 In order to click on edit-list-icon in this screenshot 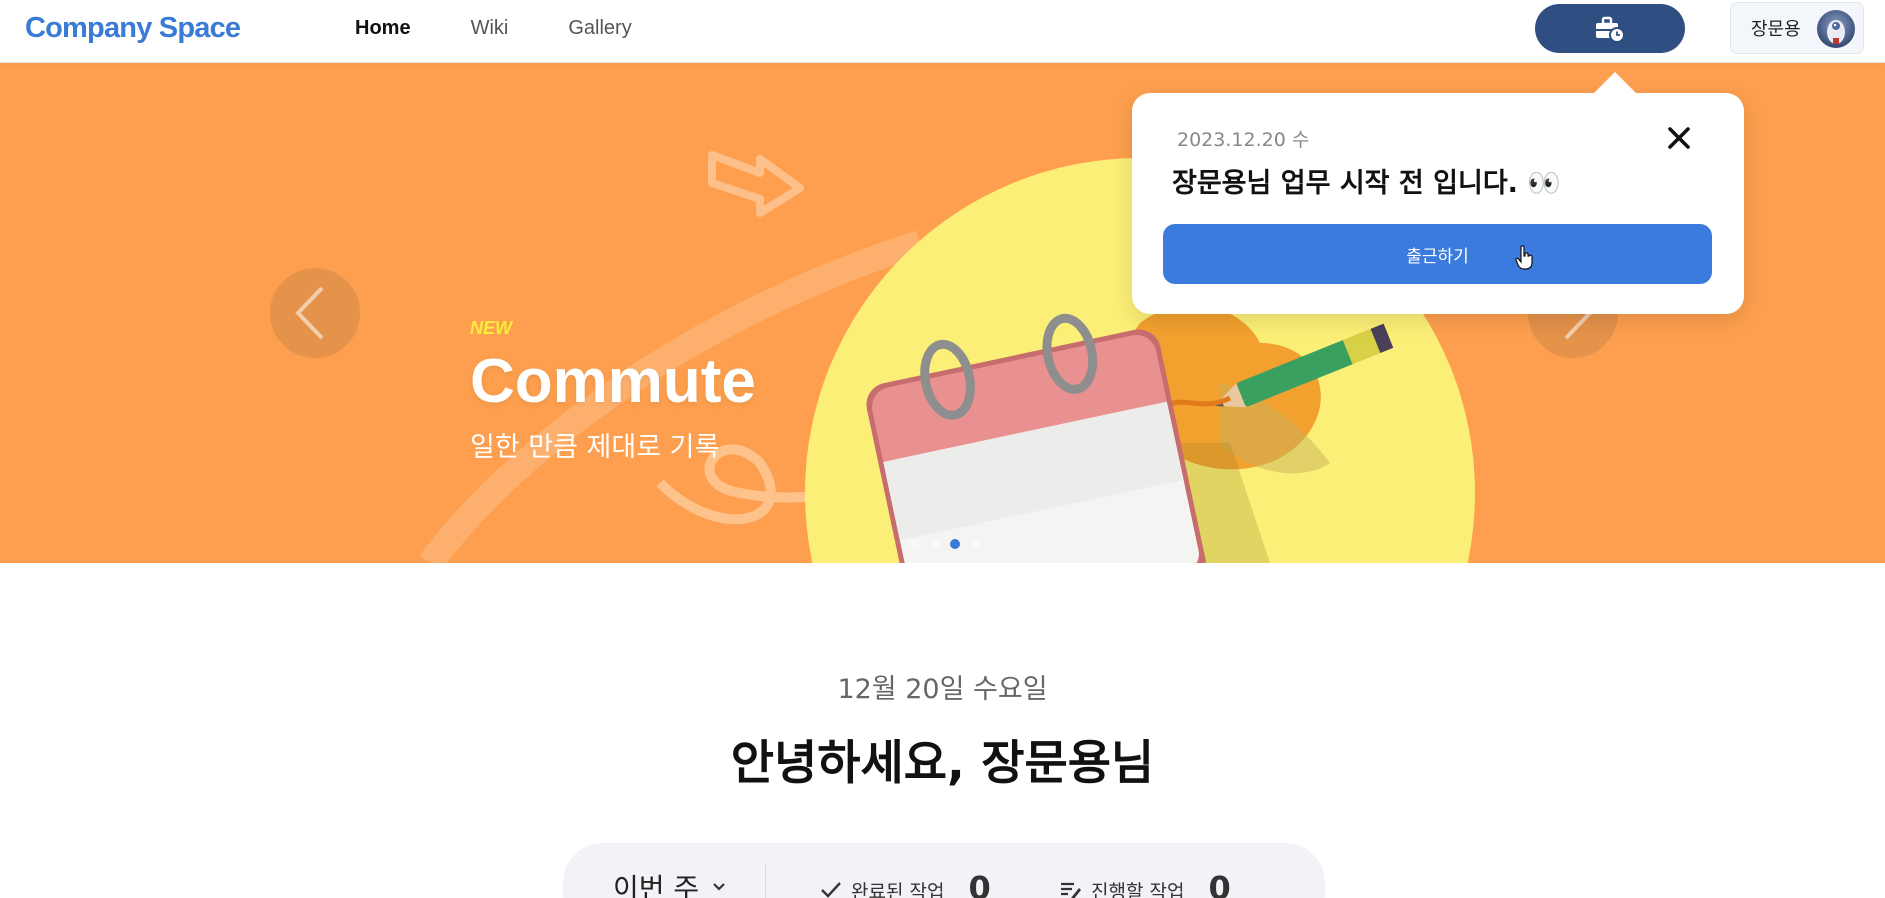, I will do `click(1071, 890)`.